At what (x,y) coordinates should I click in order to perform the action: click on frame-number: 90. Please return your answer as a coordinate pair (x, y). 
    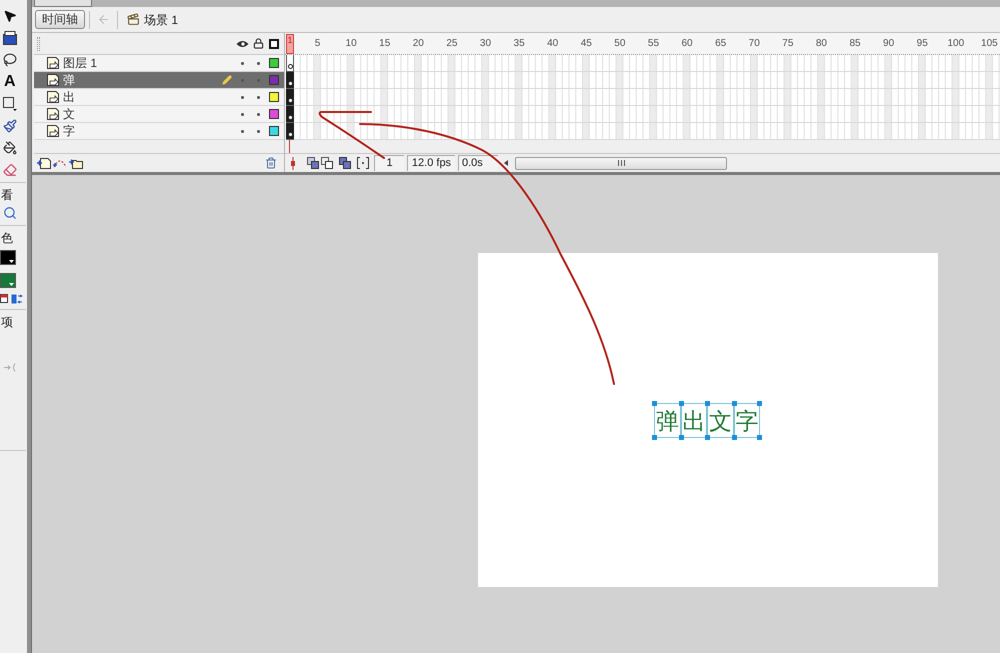
    Looking at the image, I should click on (888, 44).